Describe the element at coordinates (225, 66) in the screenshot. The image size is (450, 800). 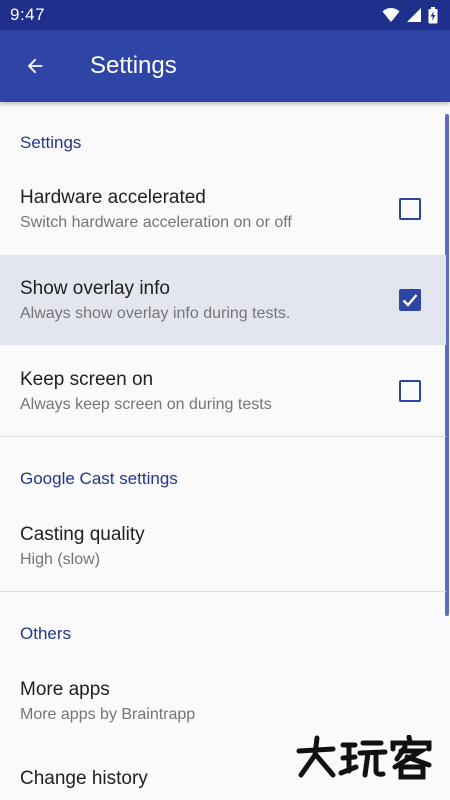
I see `app-bar: Settings` at that location.